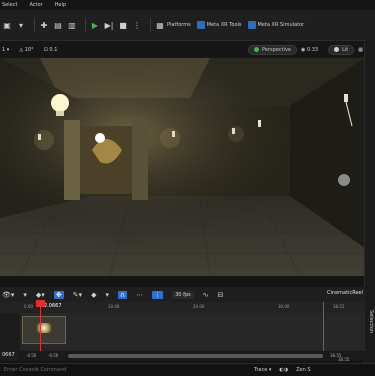 The image size is (375, 376). Describe the element at coordinates (140, 160) in the screenshot. I see `pillar-right` at that location.